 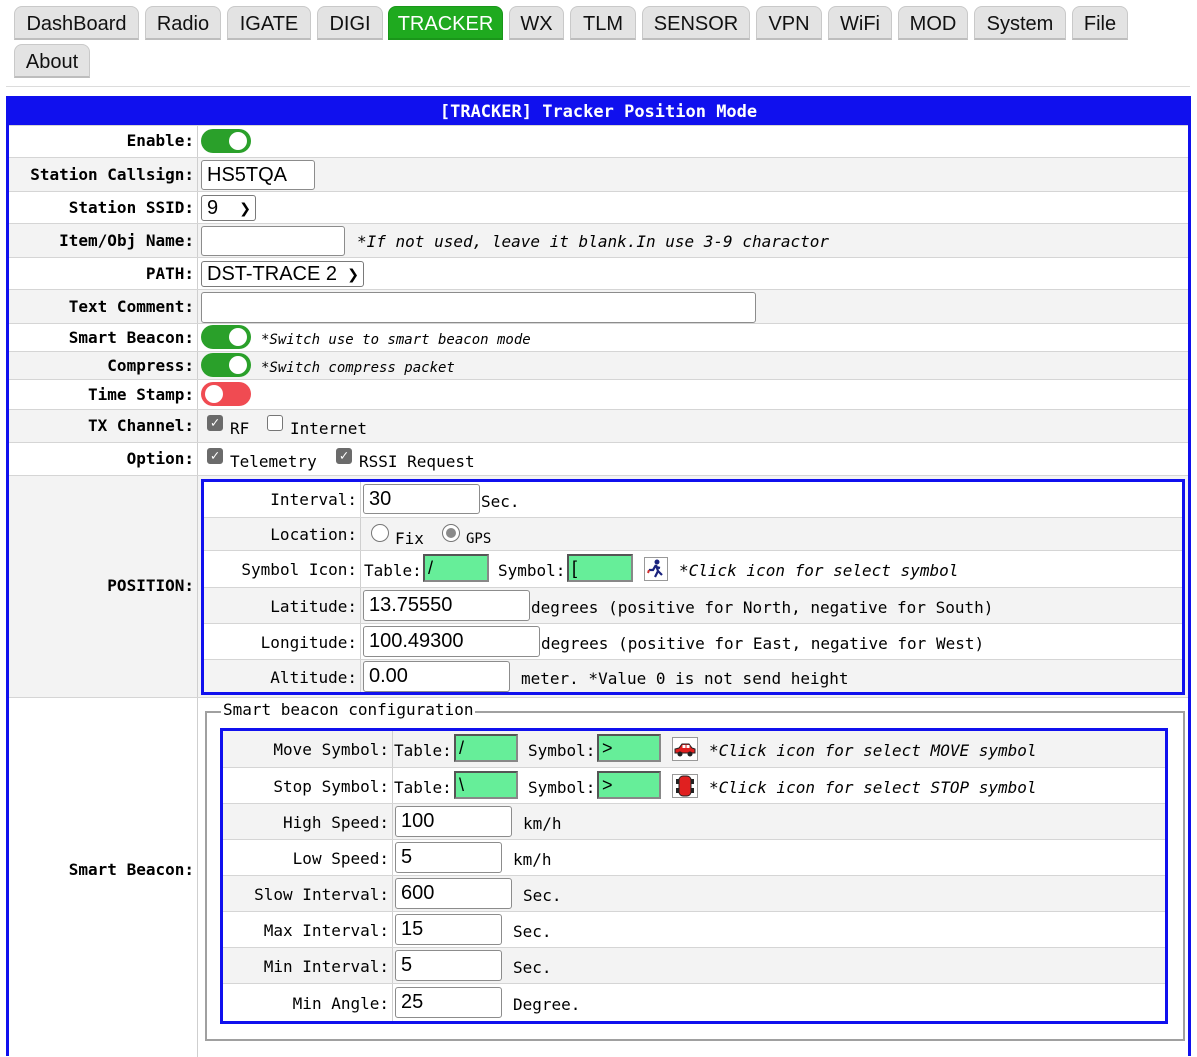 What do you see at coordinates (598, 112) in the screenshot?
I see `panel-title: [TRACKER] Tracker Position Mode` at bounding box center [598, 112].